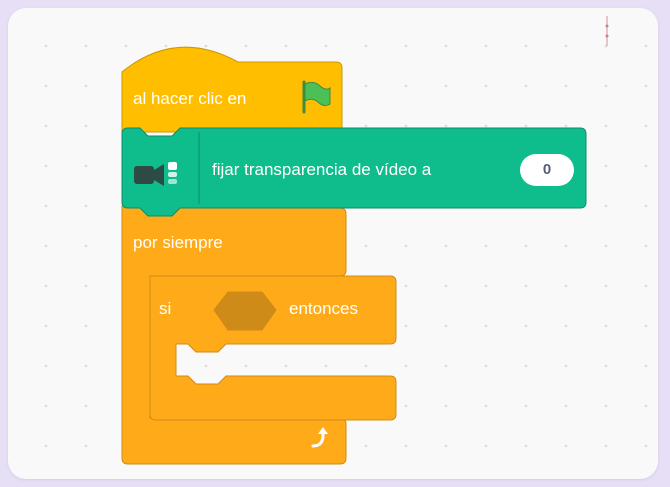 The image size is (670, 487). What do you see at coordinates (547, 170) in the screenshot?
I see `transparency-value-input: 0` at bounding box center [547, 170].